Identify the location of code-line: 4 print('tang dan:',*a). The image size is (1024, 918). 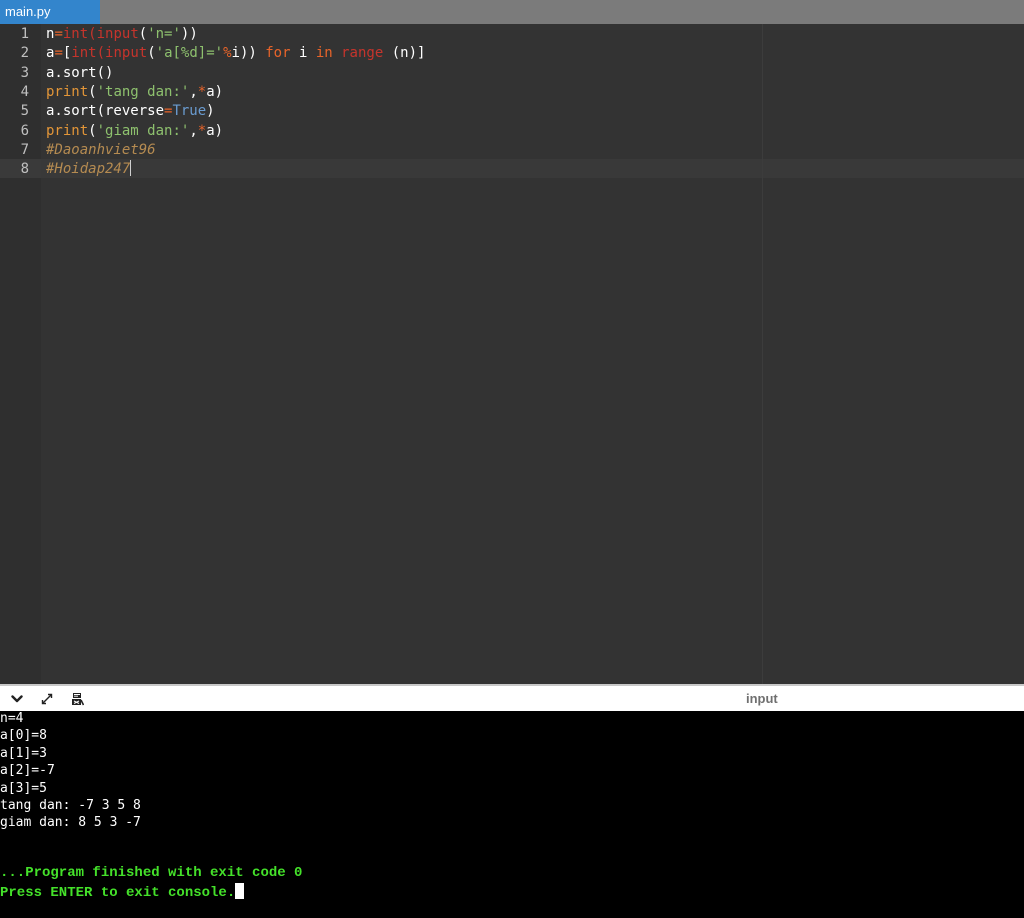
(512, 92).